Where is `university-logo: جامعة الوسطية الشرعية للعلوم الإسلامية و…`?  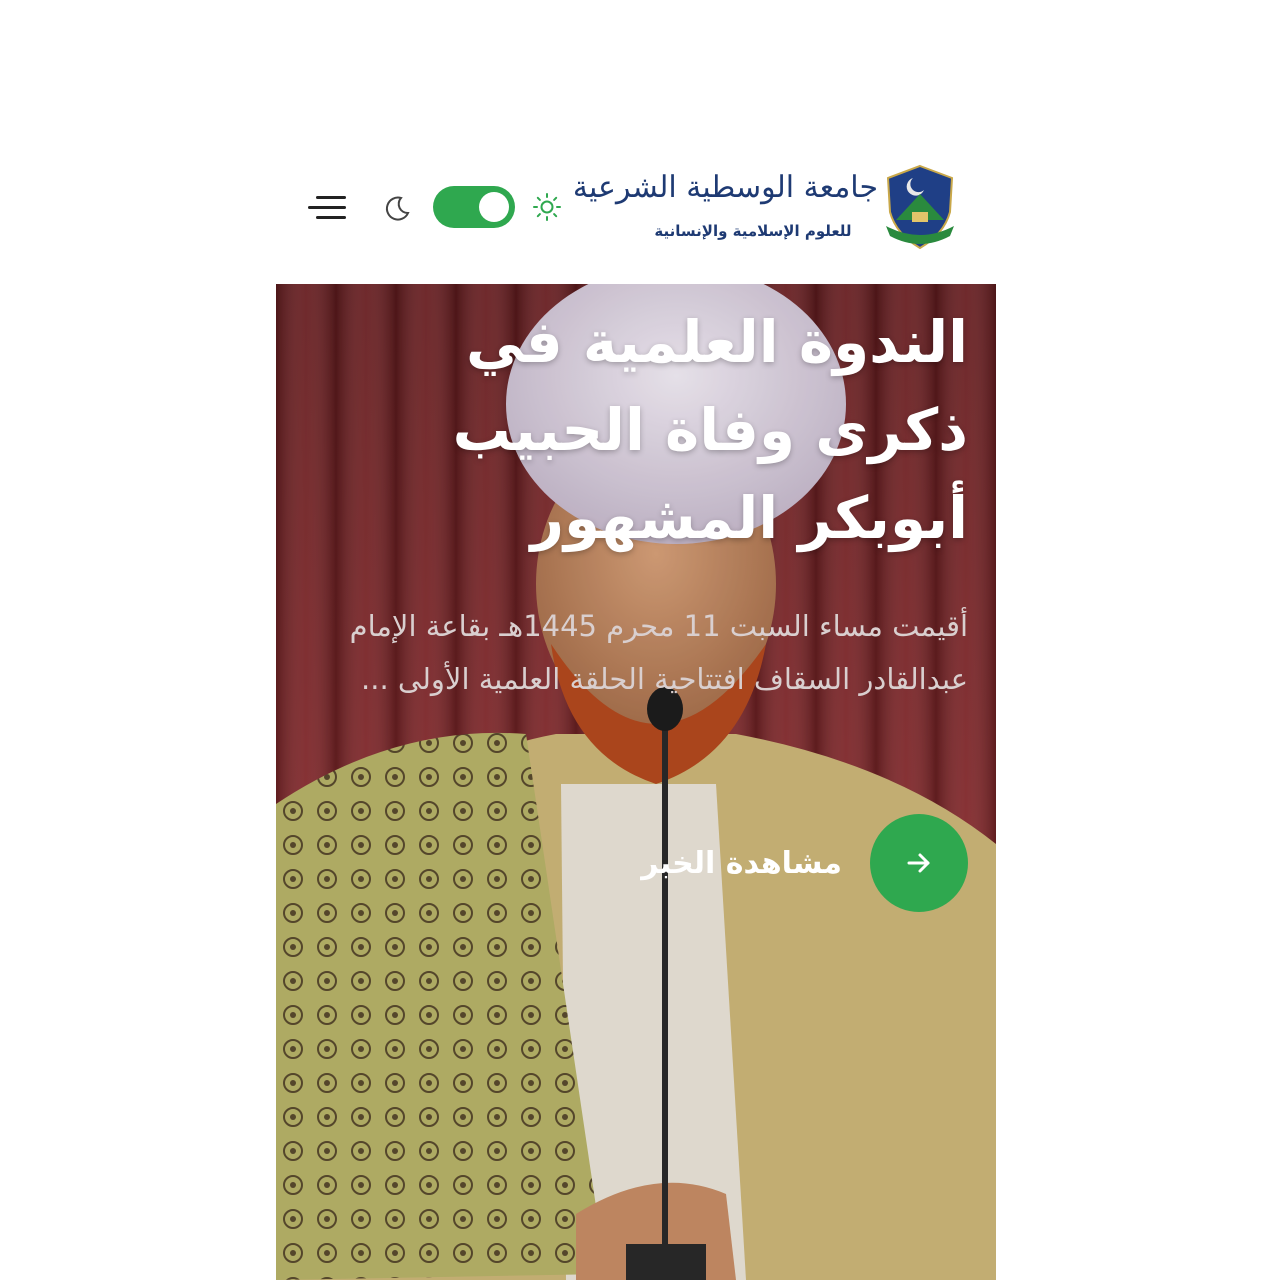
university-logo: جامعة الوسطية الشرعية للعلوم الإسلامية و… is located at coordinates (765, 207).